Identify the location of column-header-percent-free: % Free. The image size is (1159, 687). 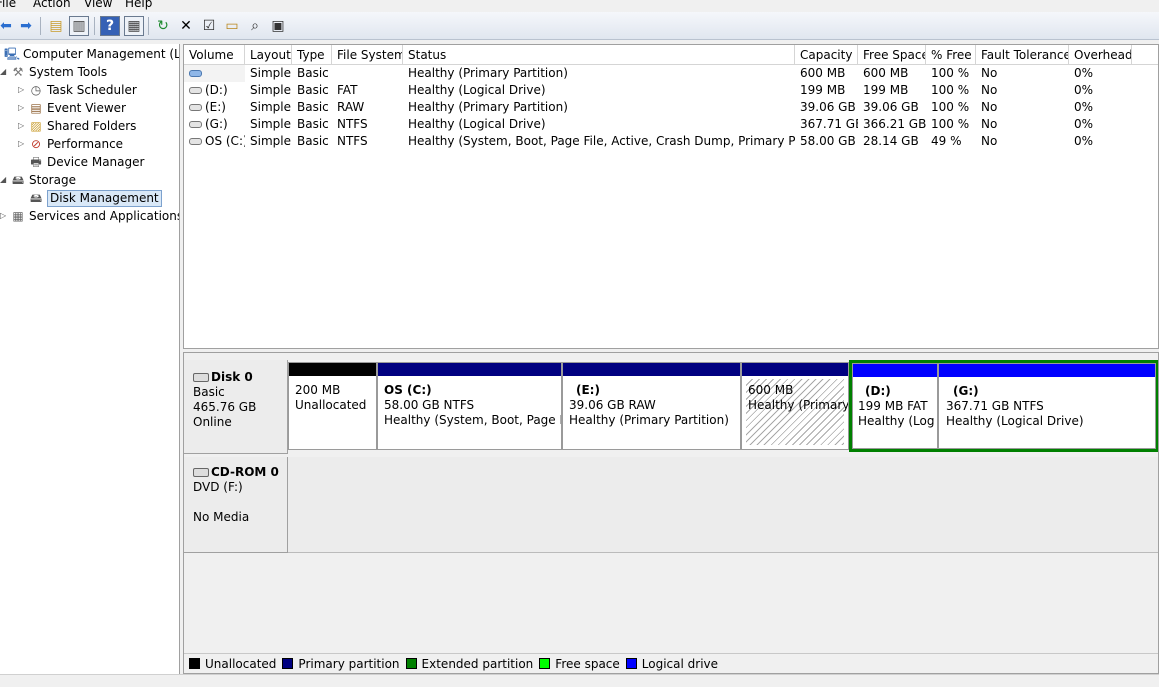
(951, 55).